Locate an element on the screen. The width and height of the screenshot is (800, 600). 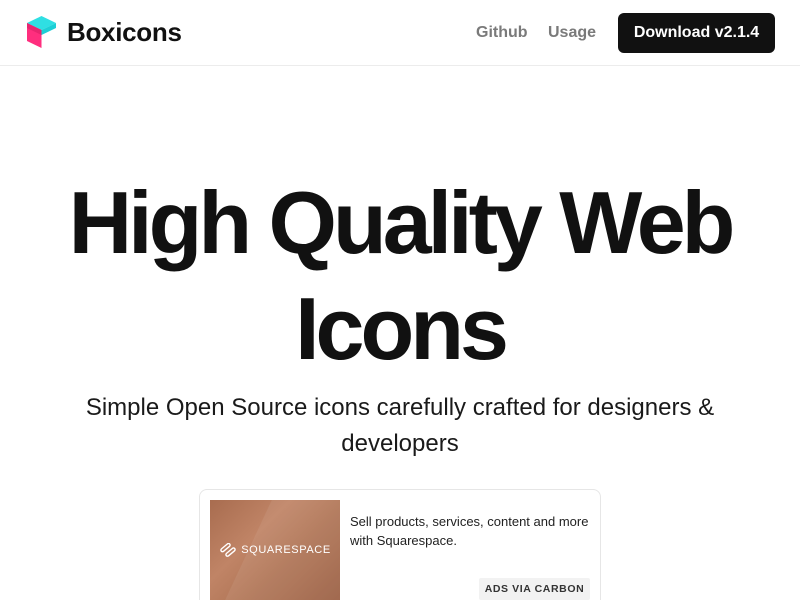
brand-link: Boxicons is located at coordinates (104, 32).